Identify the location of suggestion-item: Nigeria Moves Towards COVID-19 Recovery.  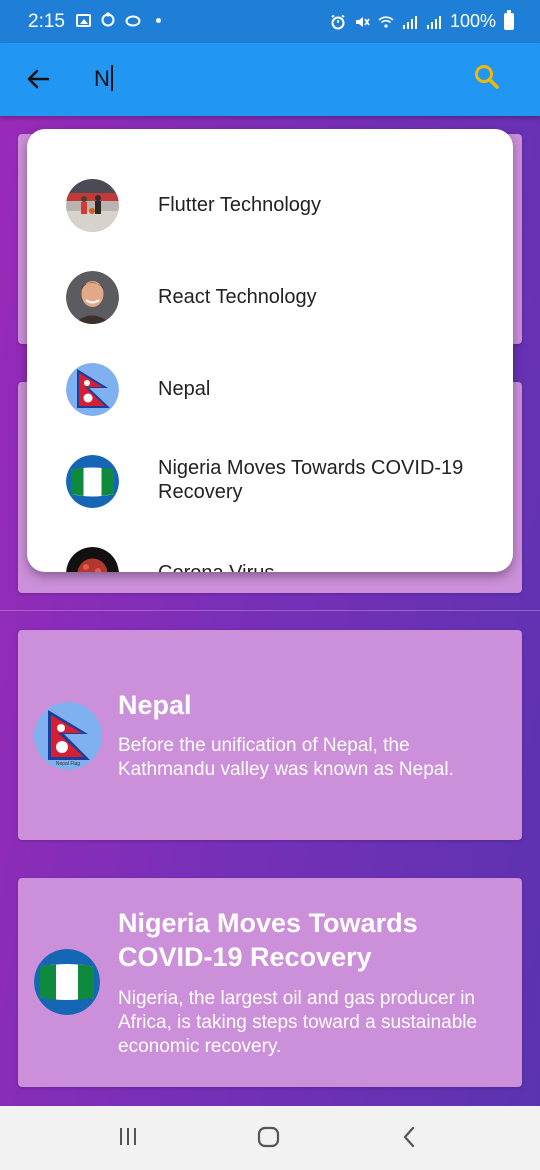
(270, 482).